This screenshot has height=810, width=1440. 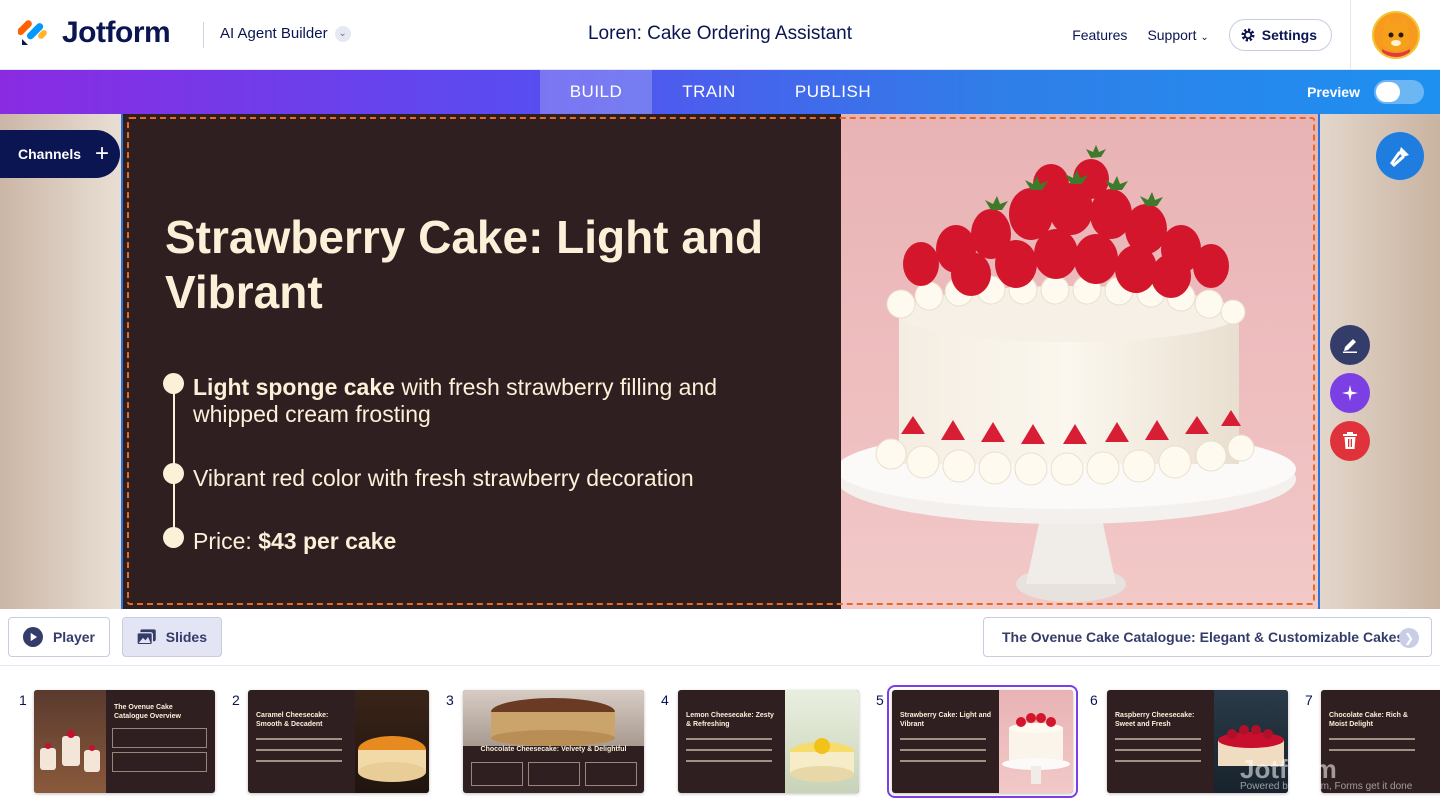 What do you see at coordinates (1333, 92) in the screenshot?
I see `preview-label: Preview` at bounding box center [1333, 92].